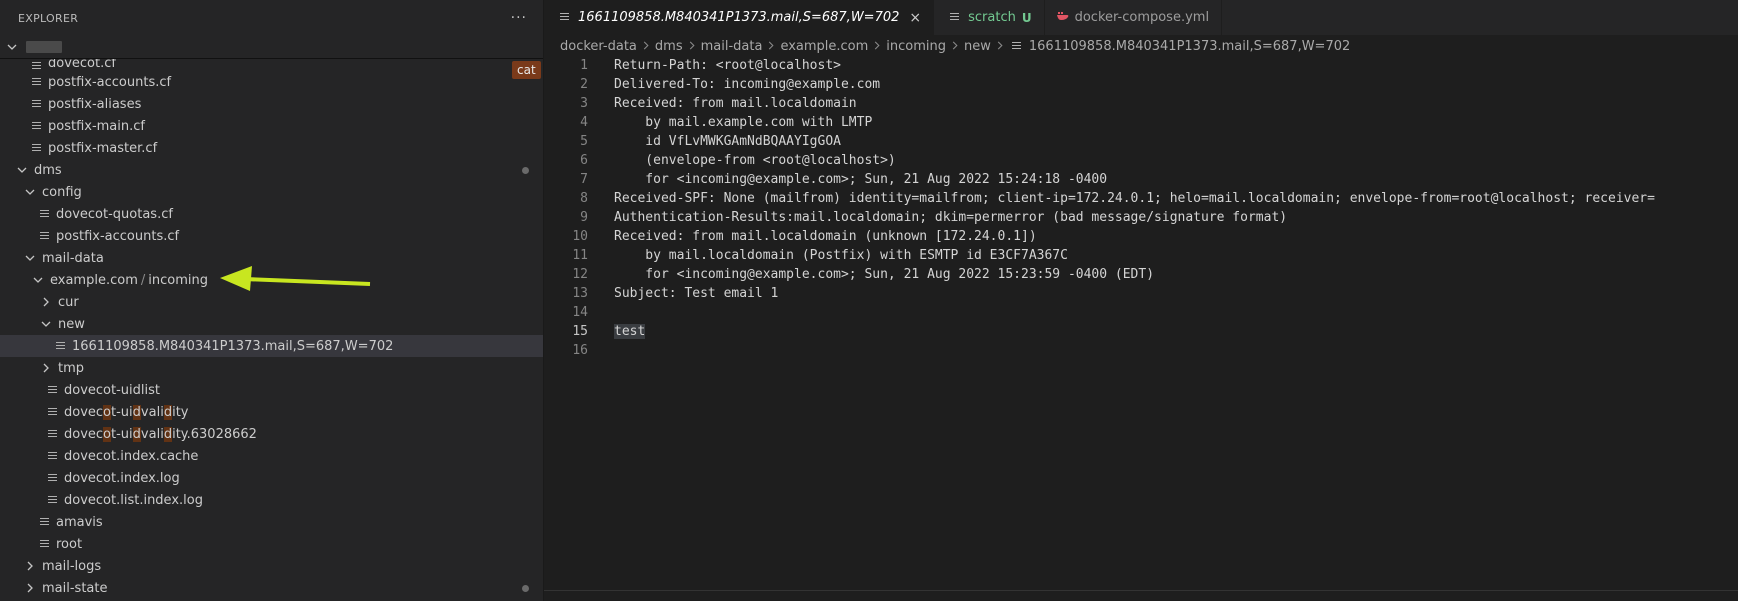 The width and height of the screenshot is (1738, 601). I want to click on tree-folder: tmp, so click(271, 368).